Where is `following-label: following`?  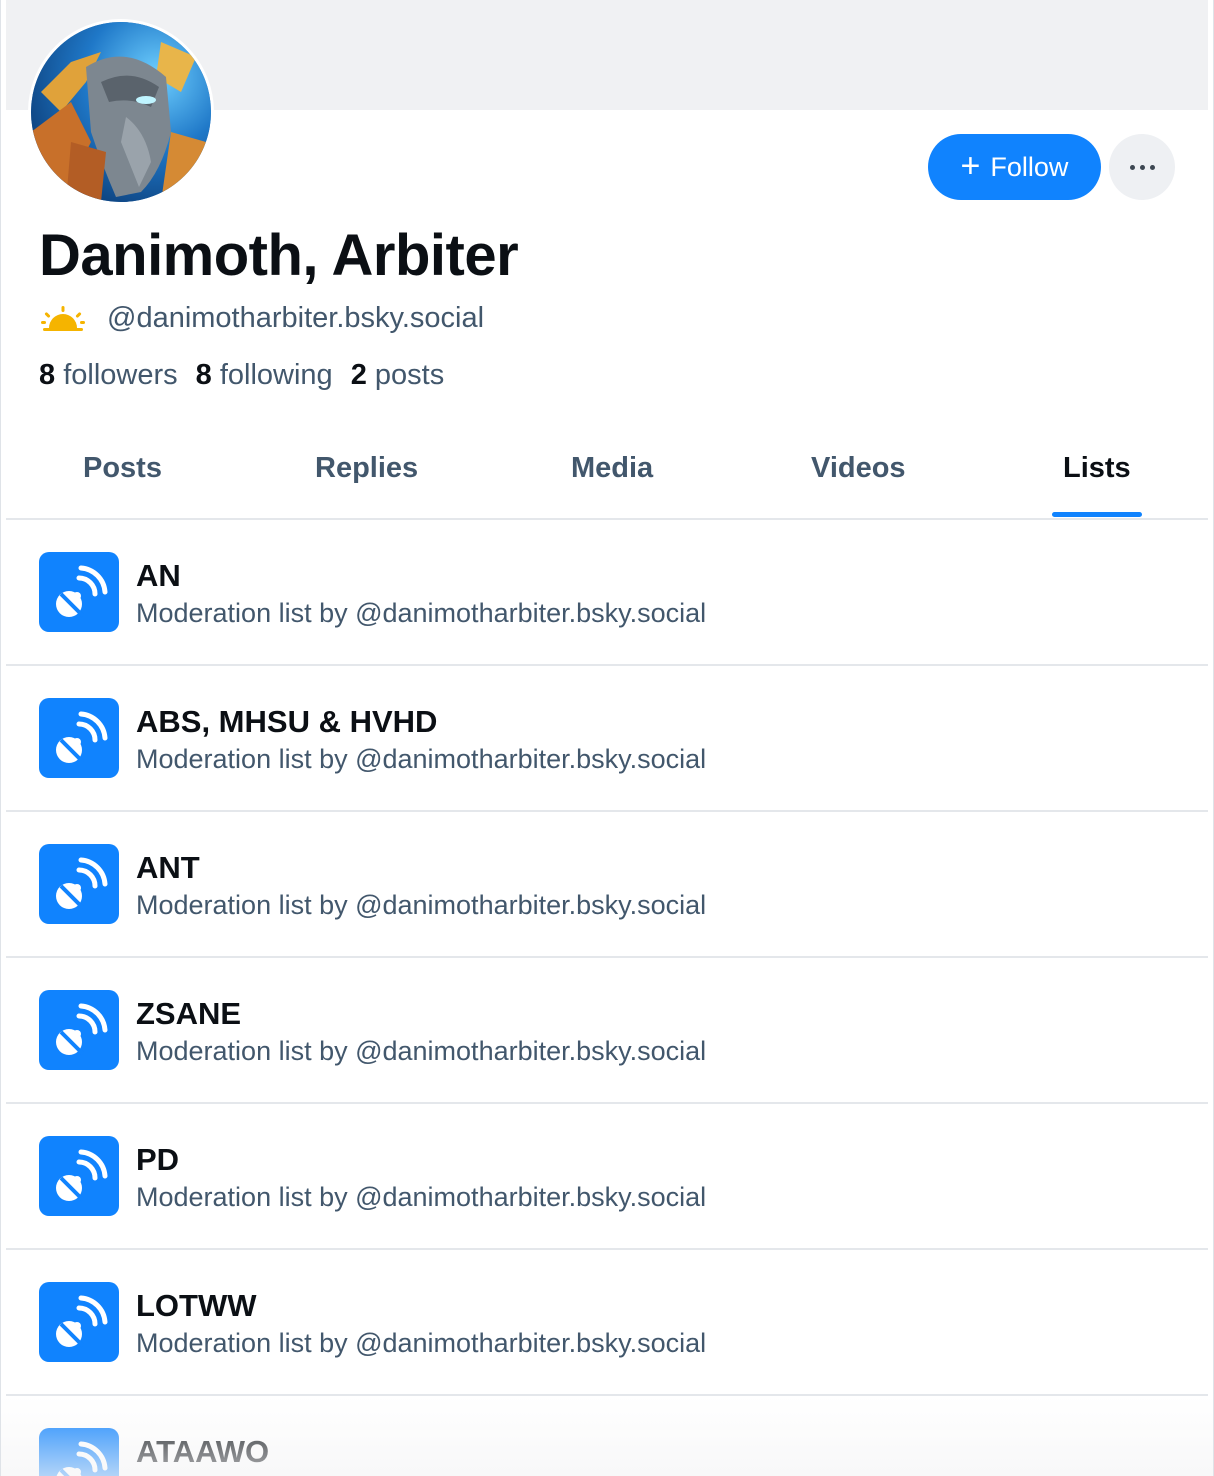
following-label: following is located at coordinates (276, 375).